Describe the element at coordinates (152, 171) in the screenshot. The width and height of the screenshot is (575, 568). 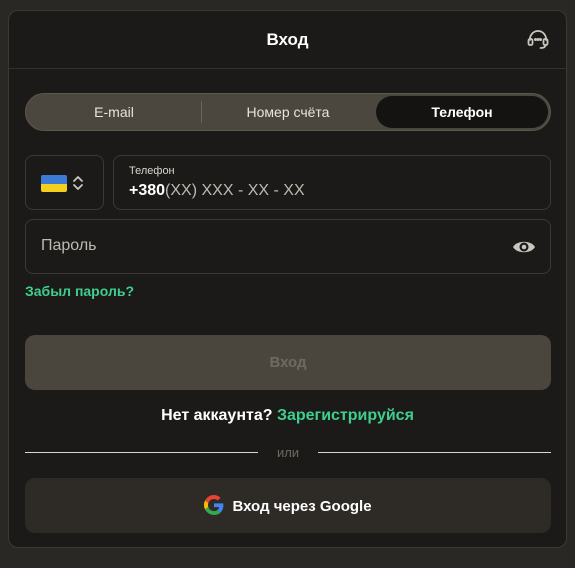
I see `phone-field-label: Телефон` at that location.